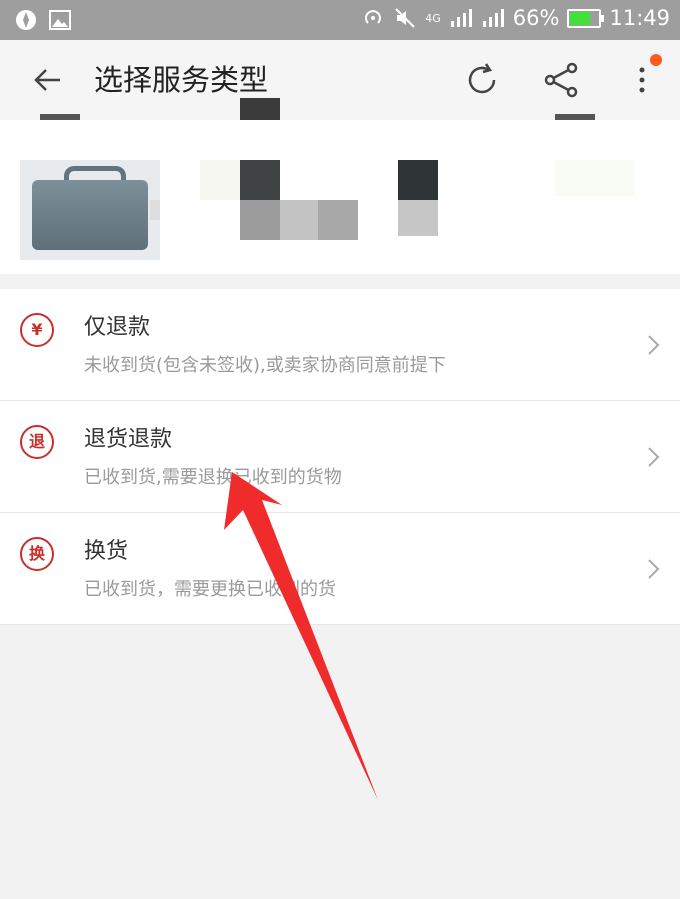 The height and width of the screenshot is (899, 680). What do you see at coordinates (37, 330) in the screenshot?
I see `refund-yuan-icon: ¥` at bounding box center [37, 330].